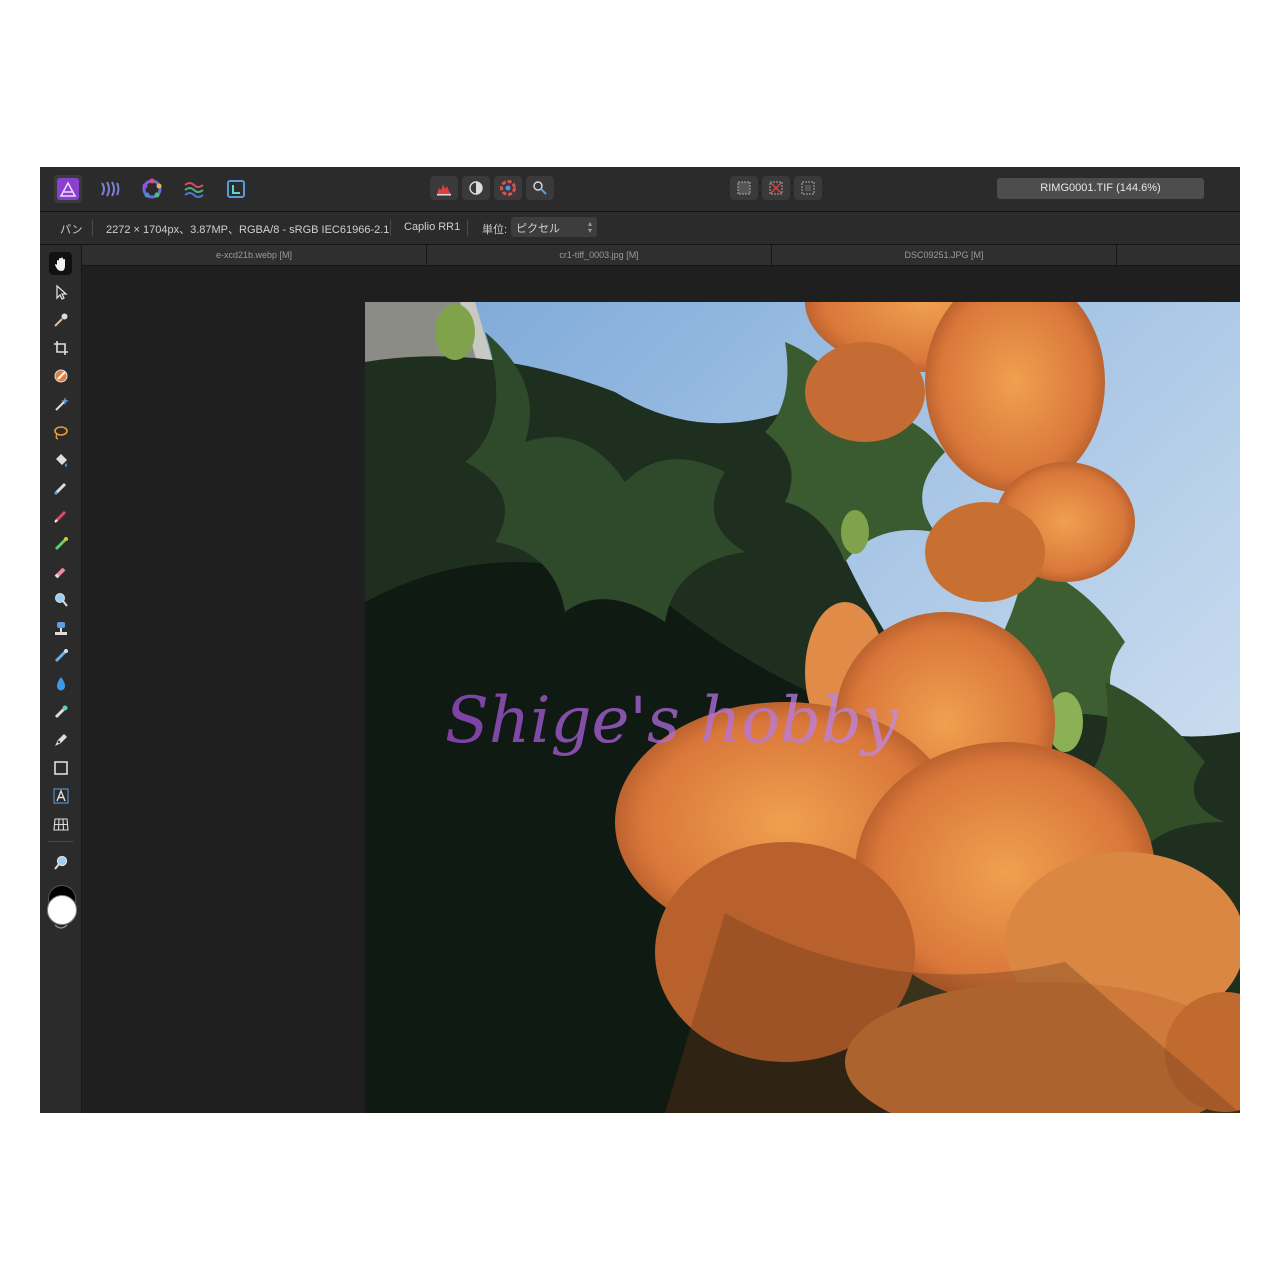 This screenshot has height=1280, width=1280. What do you see at coordinates (640, 189) in the screenshot?
I see `main-toolbar: RIMG0001.TIF (144.6%)` at bounding box center [640, 189].